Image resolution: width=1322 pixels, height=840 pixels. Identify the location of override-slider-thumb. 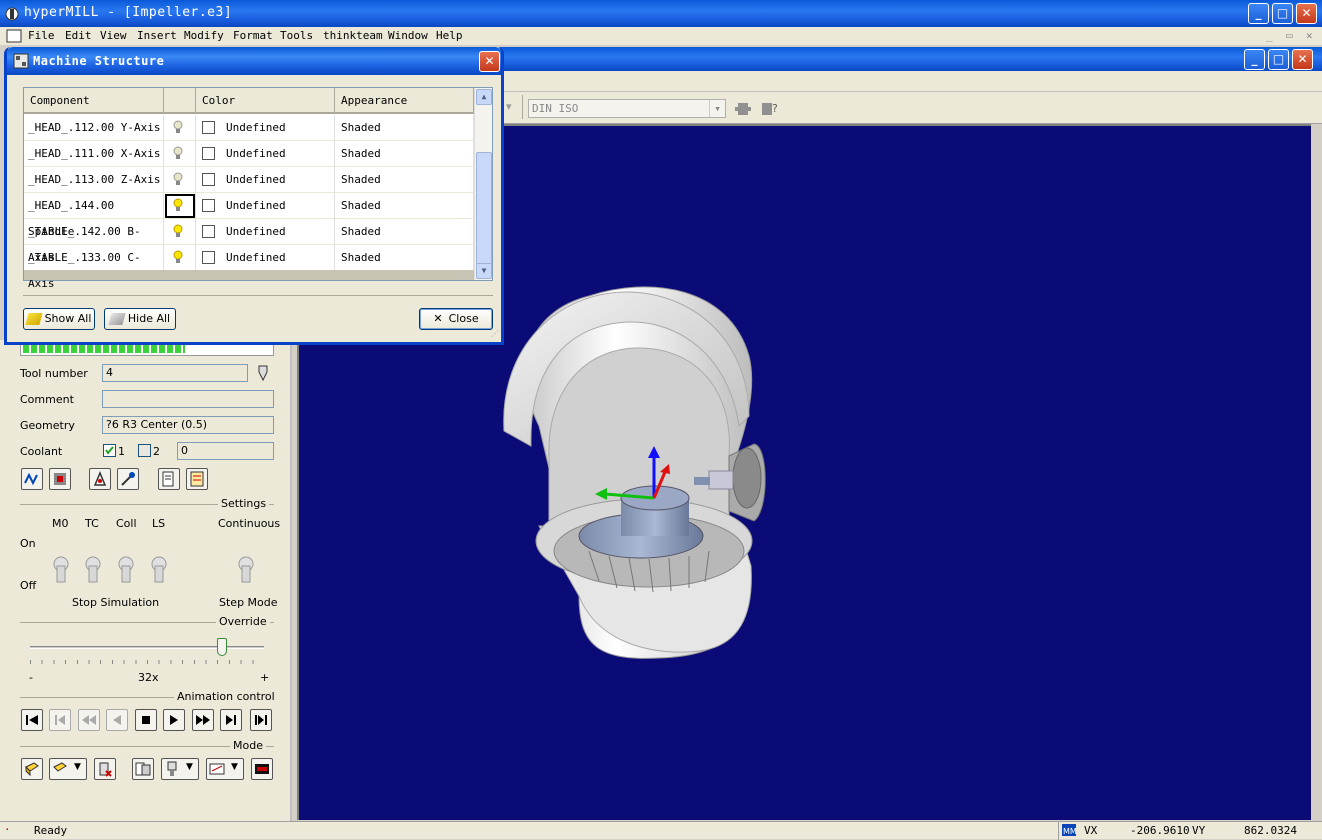
(221, 647).